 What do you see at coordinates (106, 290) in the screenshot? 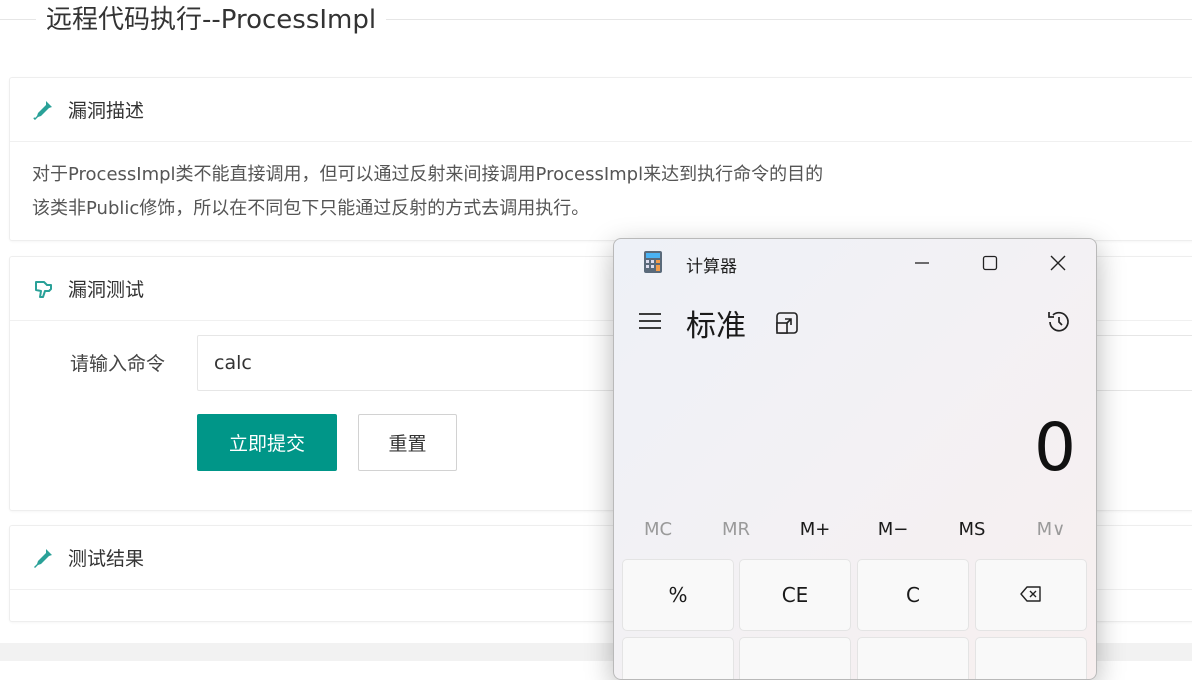
I see `test-title: 漏洞测试` at bounding box center [106, 290].